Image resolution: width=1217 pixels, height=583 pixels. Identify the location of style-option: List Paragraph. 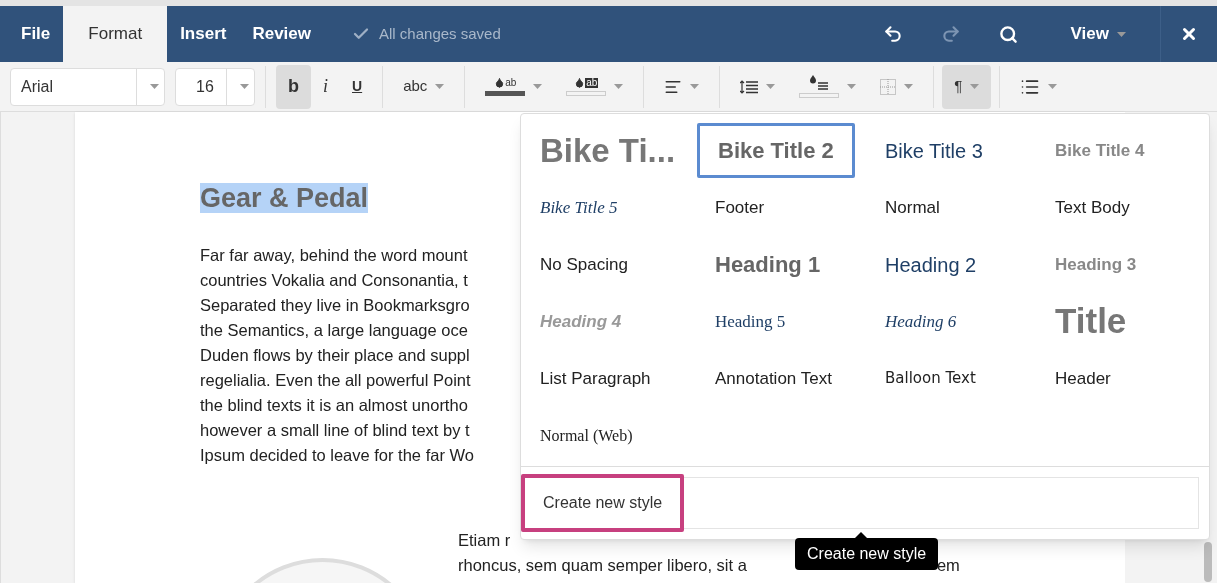
(595, 378).